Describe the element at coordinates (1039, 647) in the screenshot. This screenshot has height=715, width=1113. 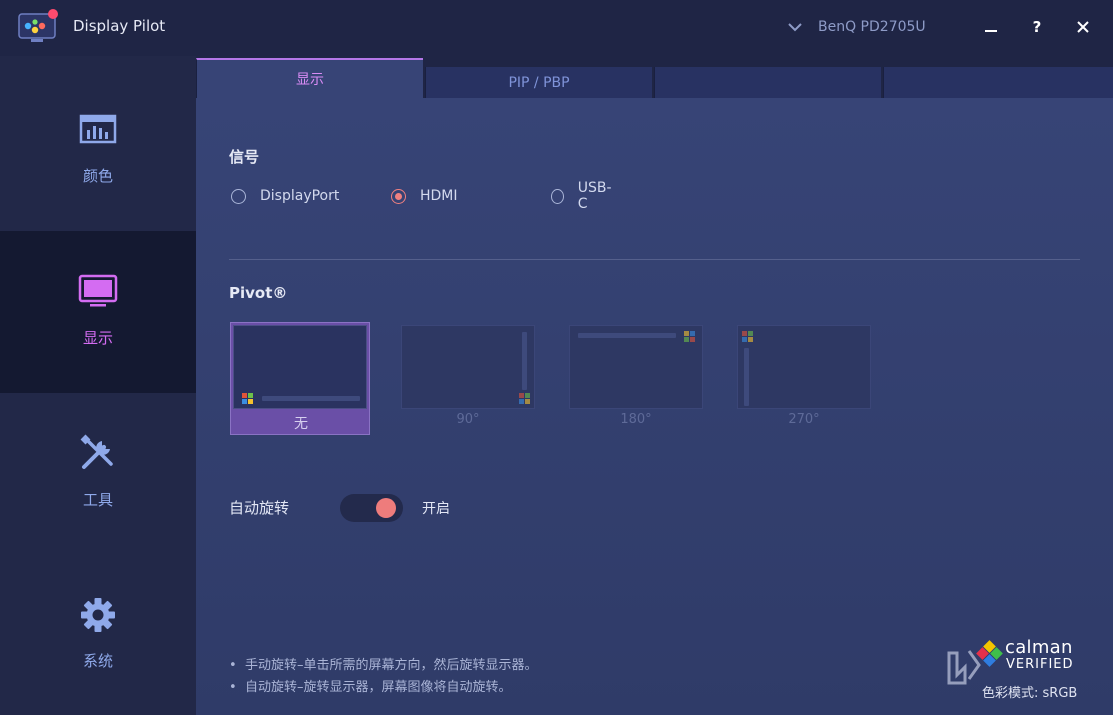
I see `calman-name: calman` at that location.